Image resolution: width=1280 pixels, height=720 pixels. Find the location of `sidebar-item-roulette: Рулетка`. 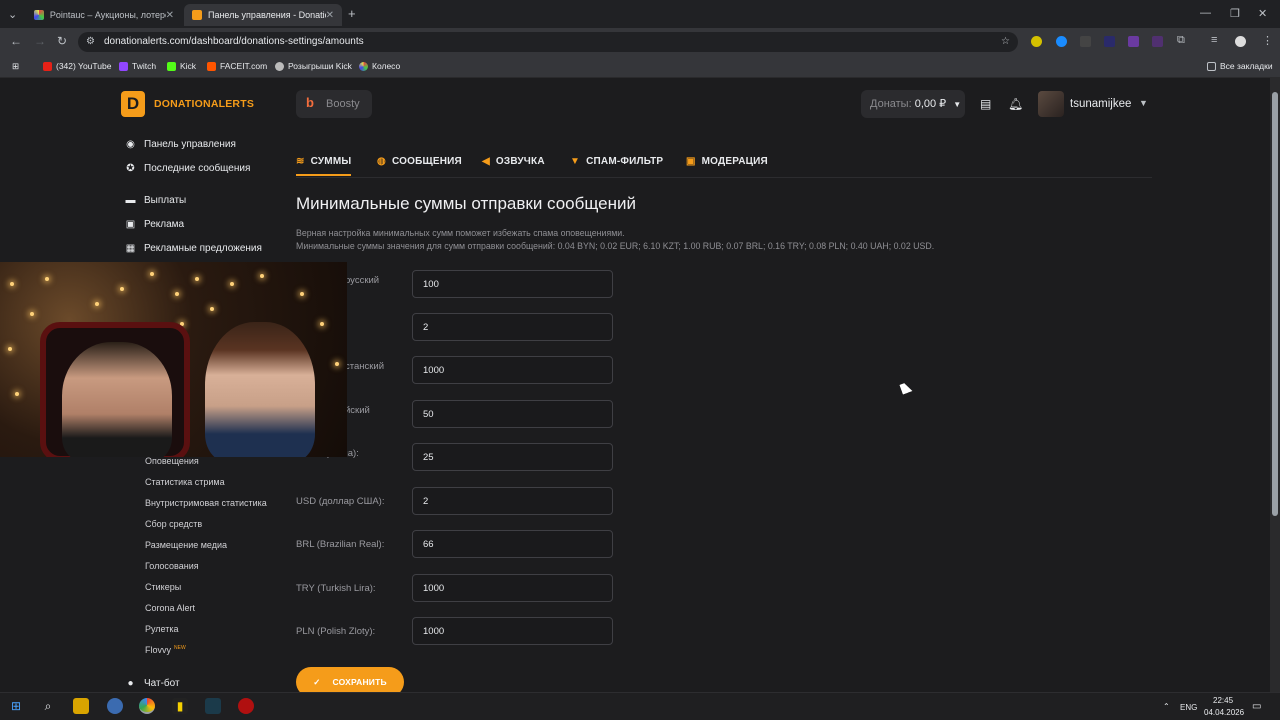

sidebar-item-roulette: Рулетка is located at coordinates (162, 629).